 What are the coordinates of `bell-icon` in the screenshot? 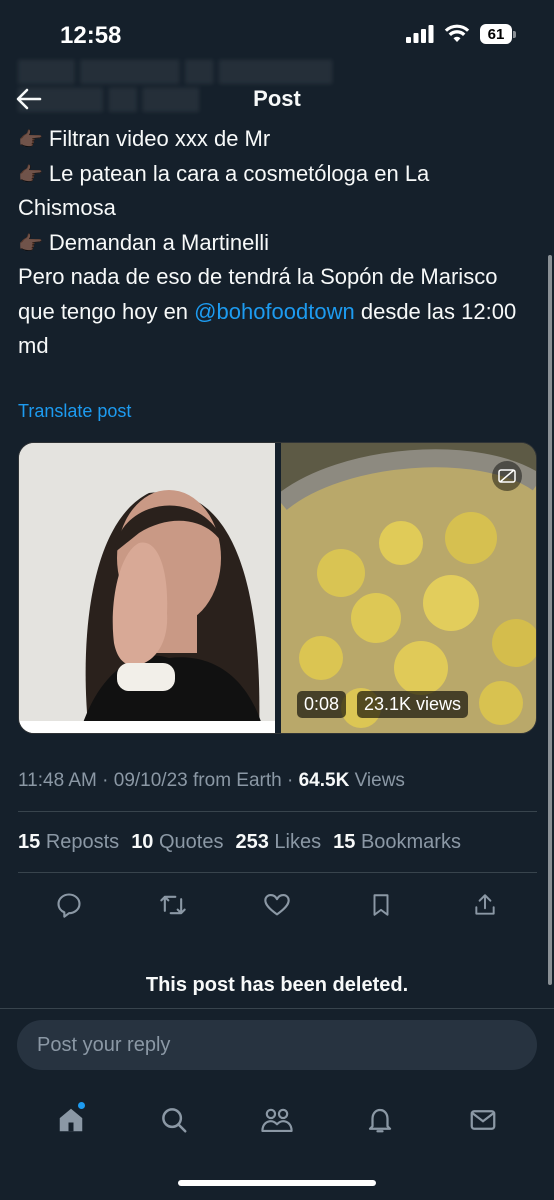 It's located at (379, 1120).